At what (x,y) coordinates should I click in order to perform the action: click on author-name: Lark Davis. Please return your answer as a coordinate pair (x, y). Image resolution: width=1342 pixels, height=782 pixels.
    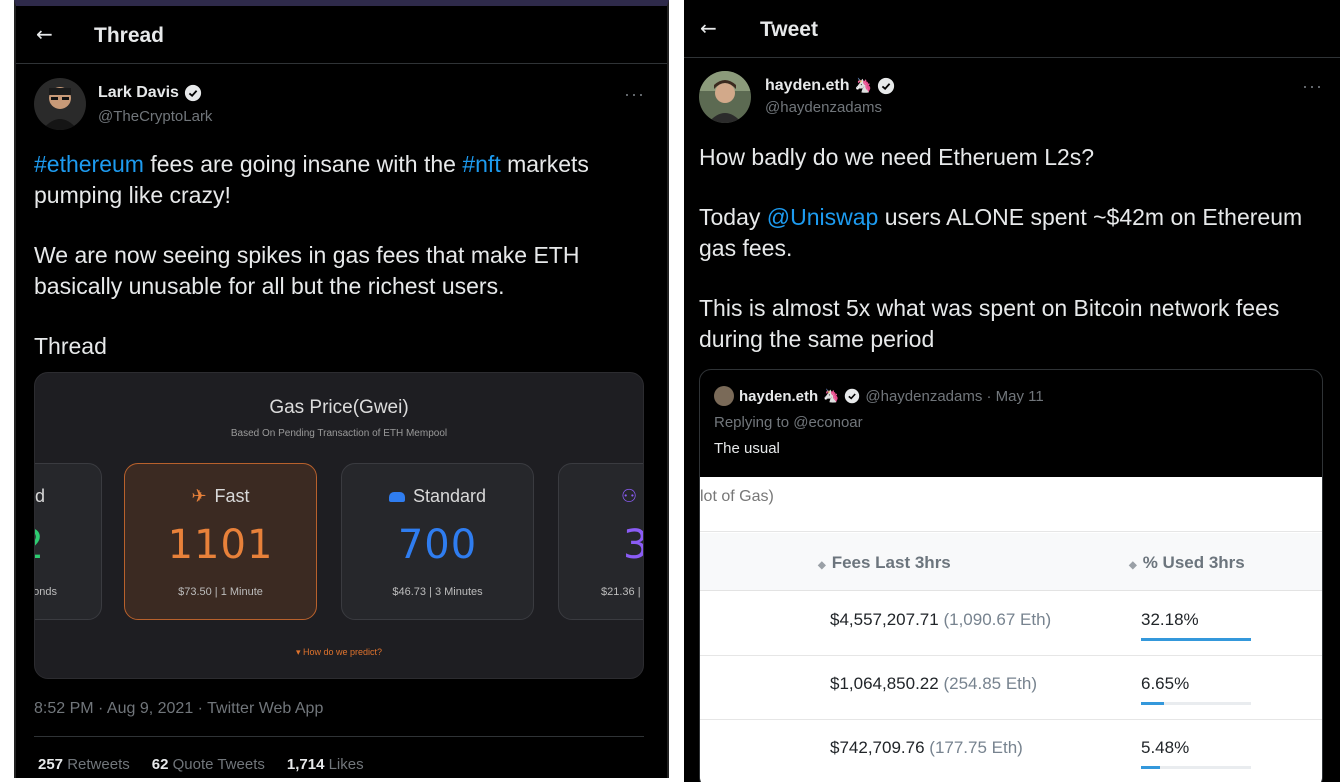
    Looking at the image, I should click on (150, 93).